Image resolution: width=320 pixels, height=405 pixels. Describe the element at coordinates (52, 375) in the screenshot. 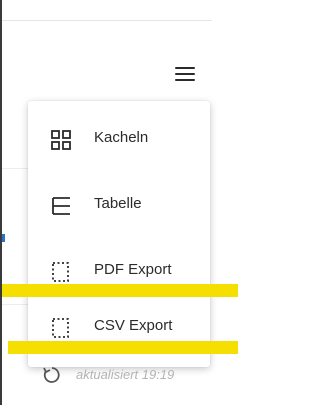

I see `refresh-icon` at that location.